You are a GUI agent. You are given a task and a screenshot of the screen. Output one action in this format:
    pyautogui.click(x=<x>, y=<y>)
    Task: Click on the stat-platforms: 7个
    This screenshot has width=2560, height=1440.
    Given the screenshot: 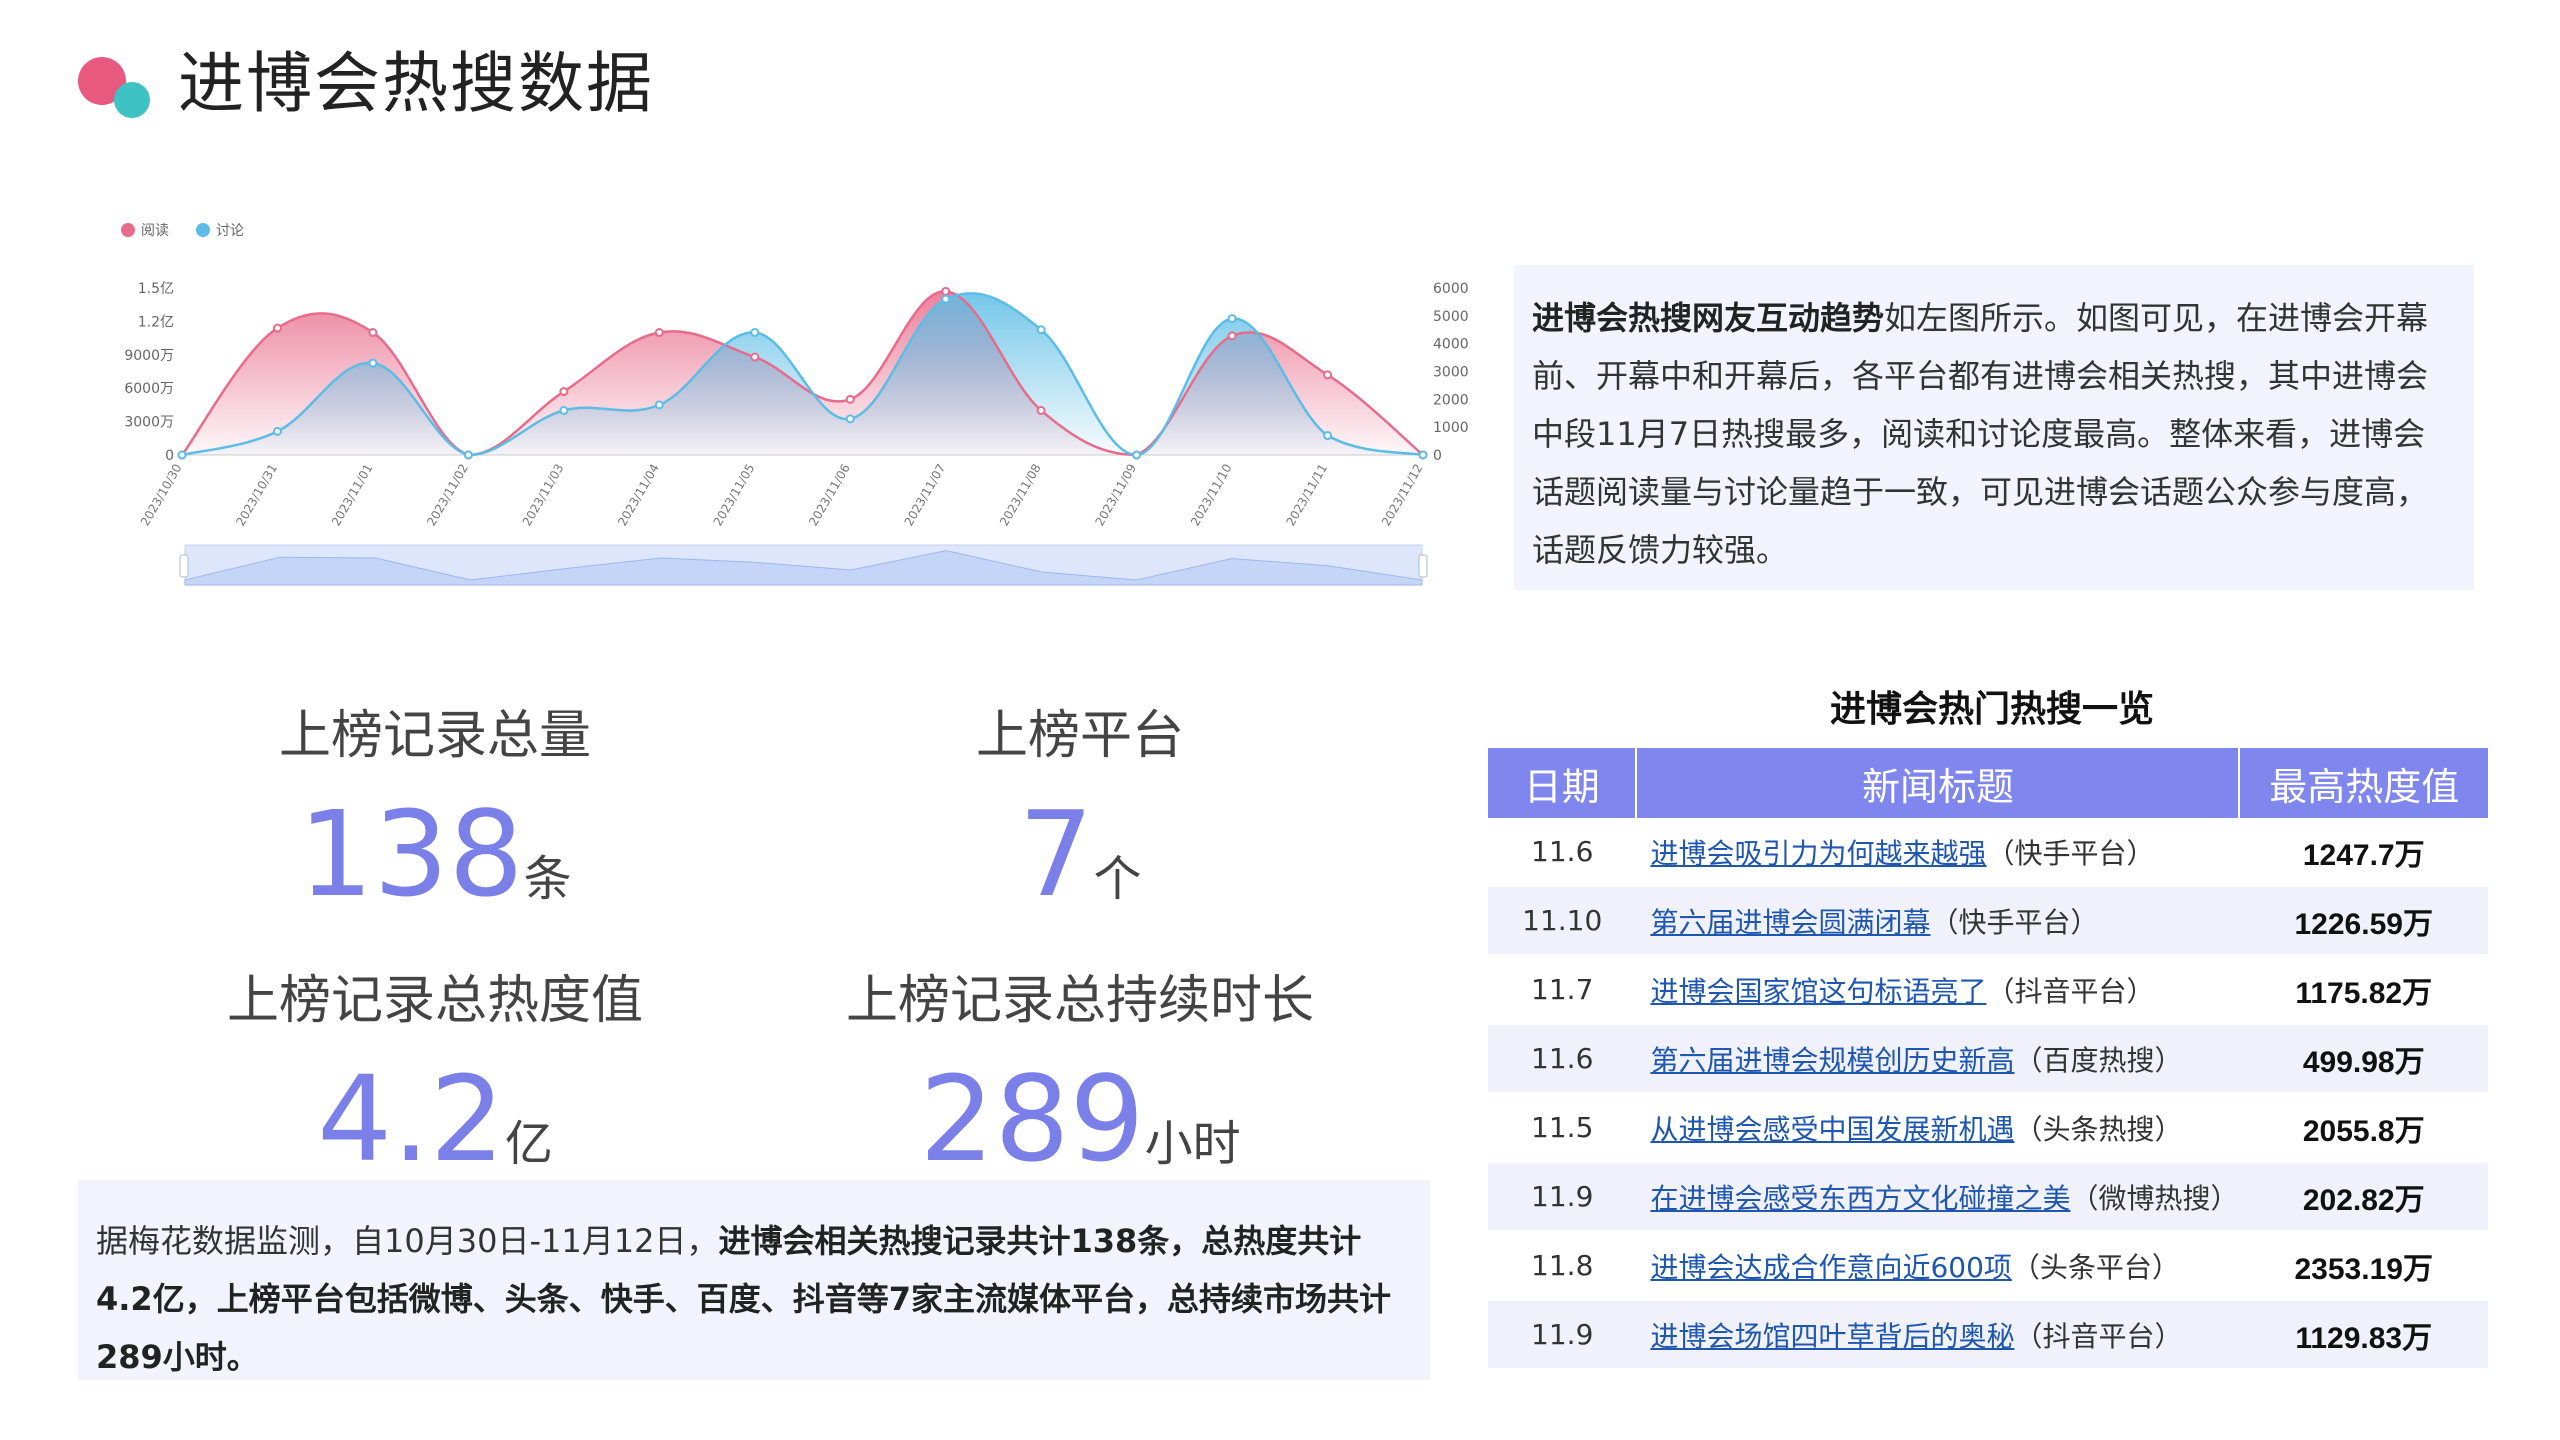 What is the action you would take?
    pyautogui.click(x=1080, y=854)
    